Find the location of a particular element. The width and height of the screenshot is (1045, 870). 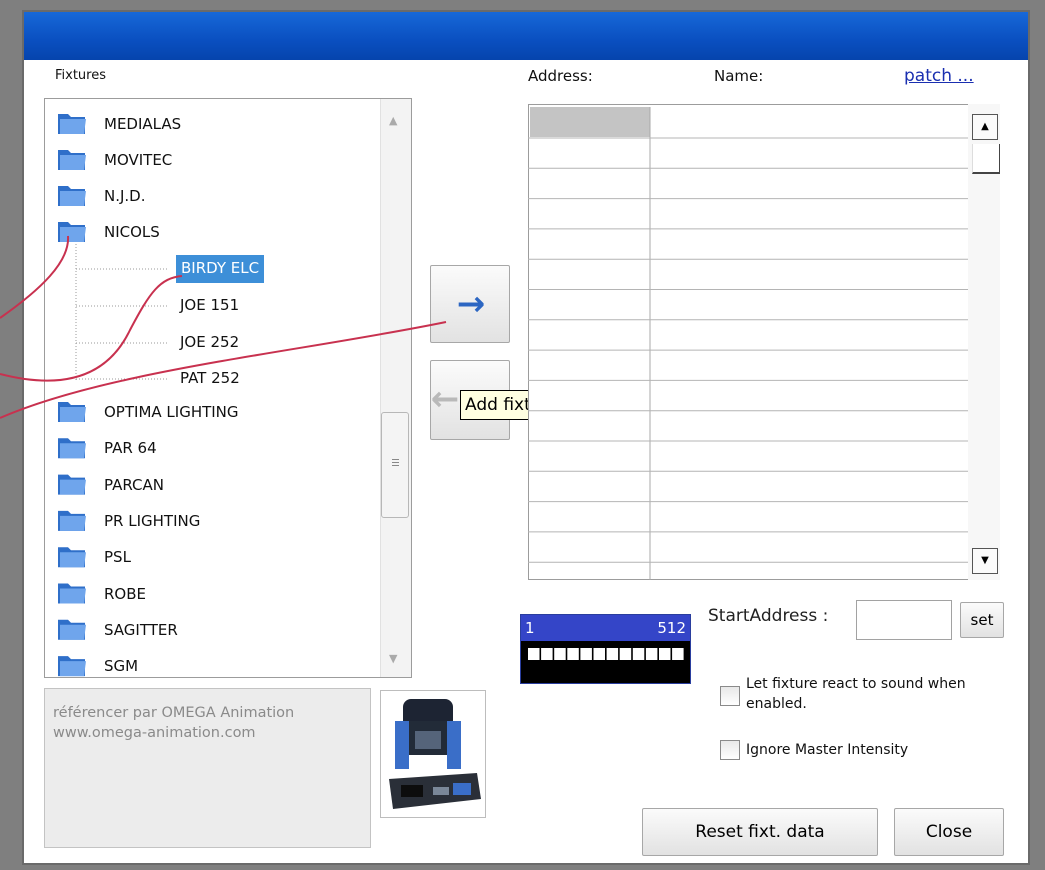

annotation-lines is located at coordinates (223, 327).